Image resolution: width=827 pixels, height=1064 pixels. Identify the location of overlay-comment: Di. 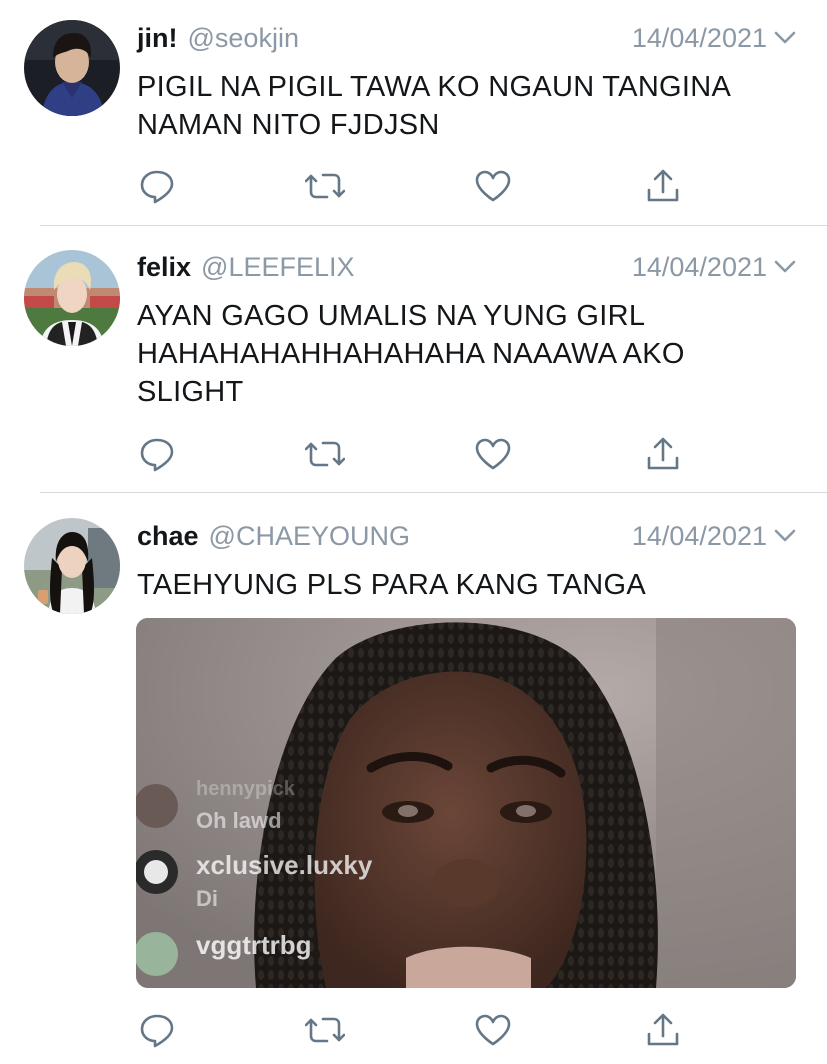
(207, 898).